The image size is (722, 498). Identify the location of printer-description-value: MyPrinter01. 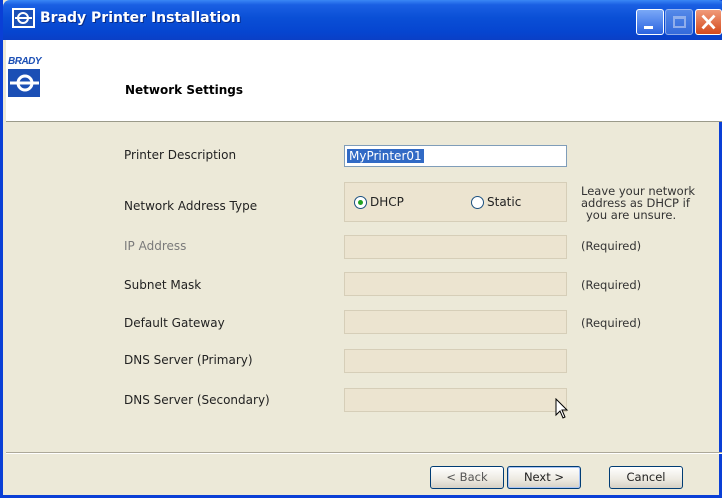
(385, 156).